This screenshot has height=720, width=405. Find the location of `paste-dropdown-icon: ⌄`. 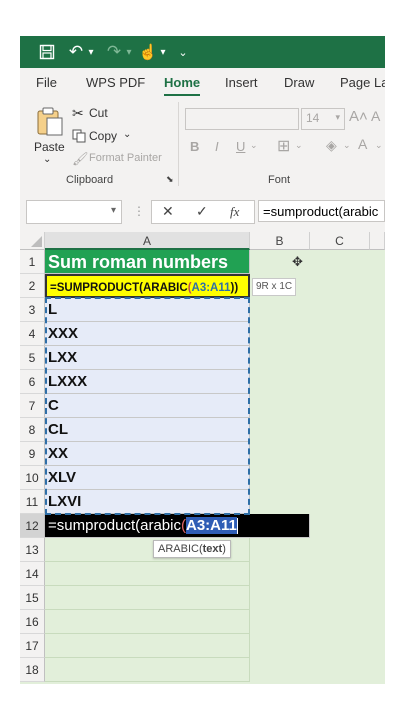

paste-dropdown-icon: ⌄ is located at coordinates (47, 159).